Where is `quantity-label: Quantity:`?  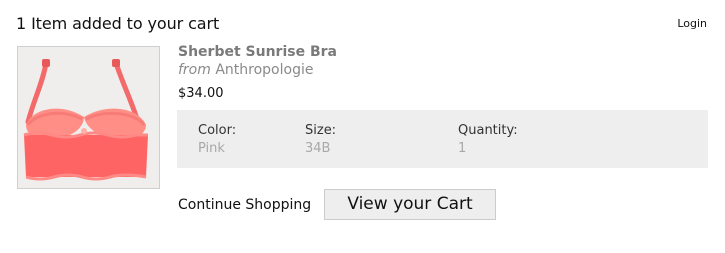
quantity-label: Quantity: is located at coordinates (488, 130).